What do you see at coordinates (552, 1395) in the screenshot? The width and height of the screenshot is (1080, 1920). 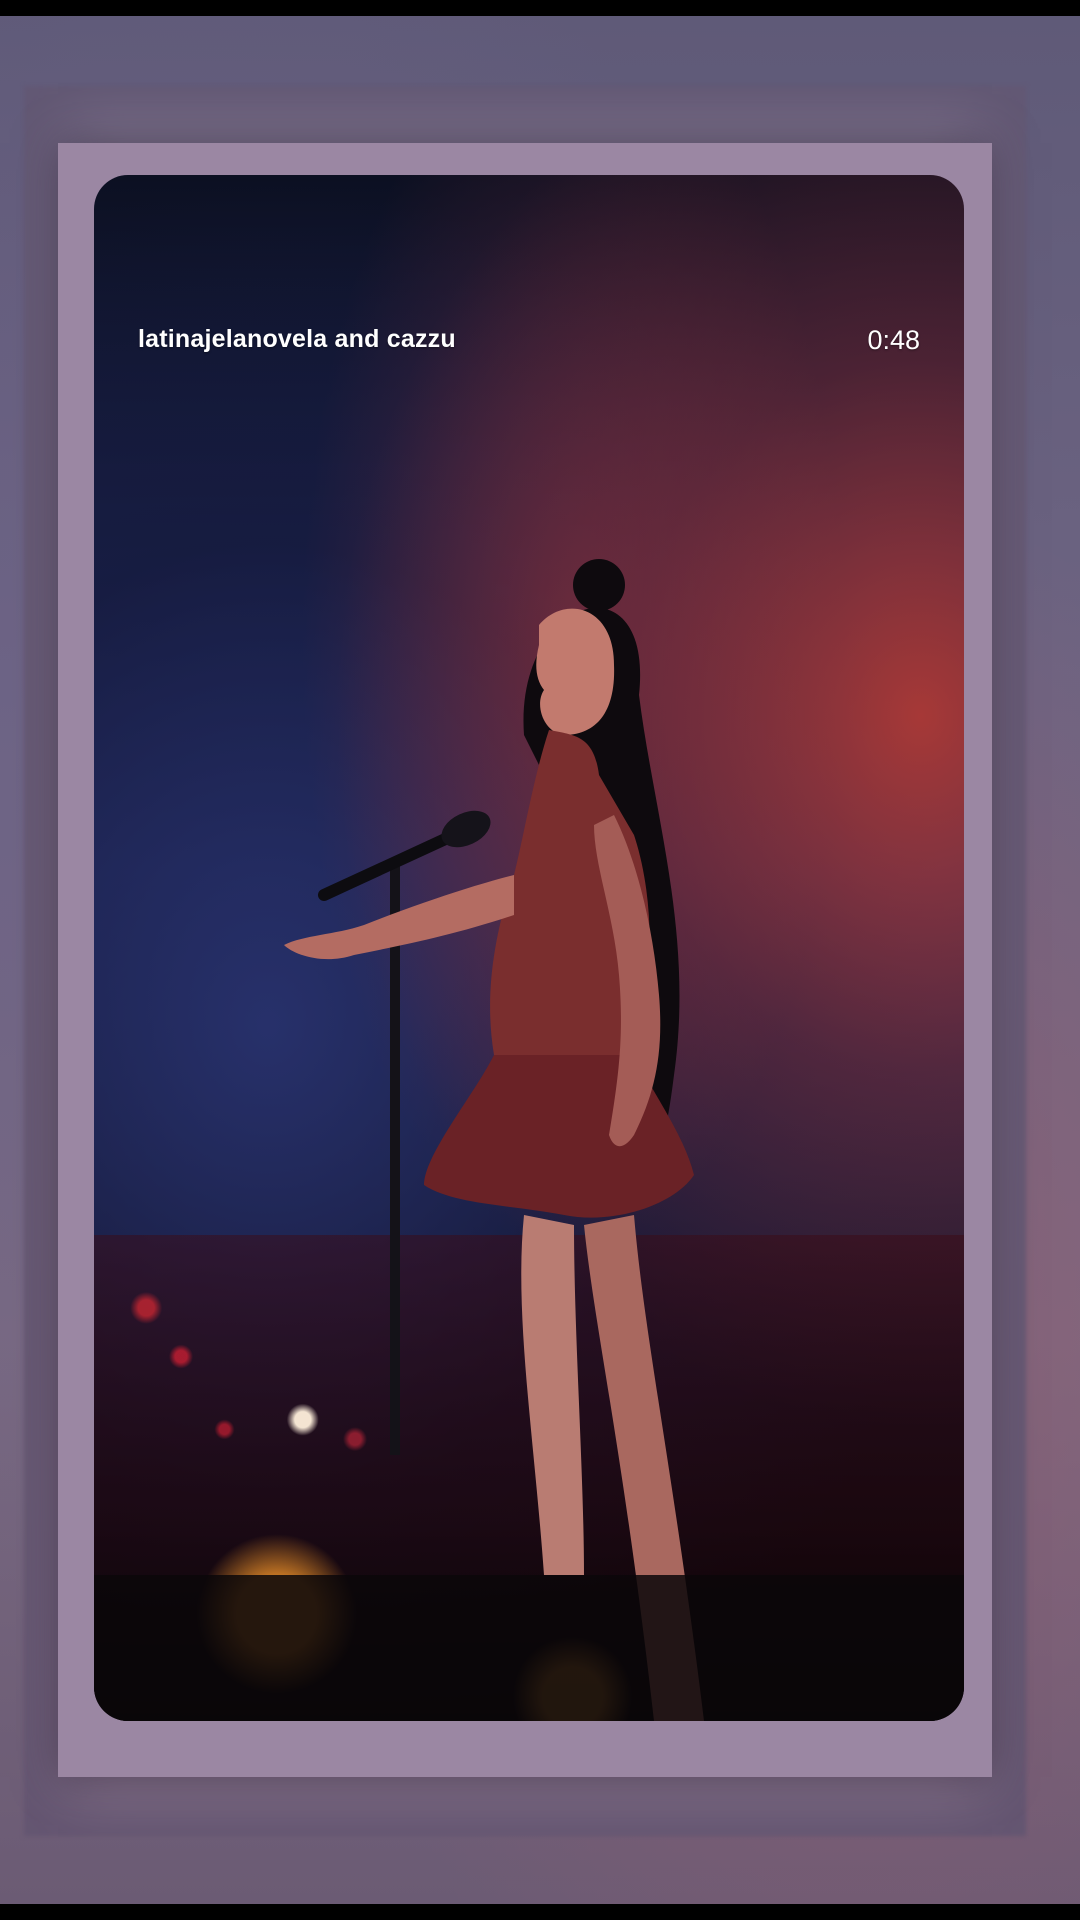 I see `legs` at bounding box center [552, 1395].